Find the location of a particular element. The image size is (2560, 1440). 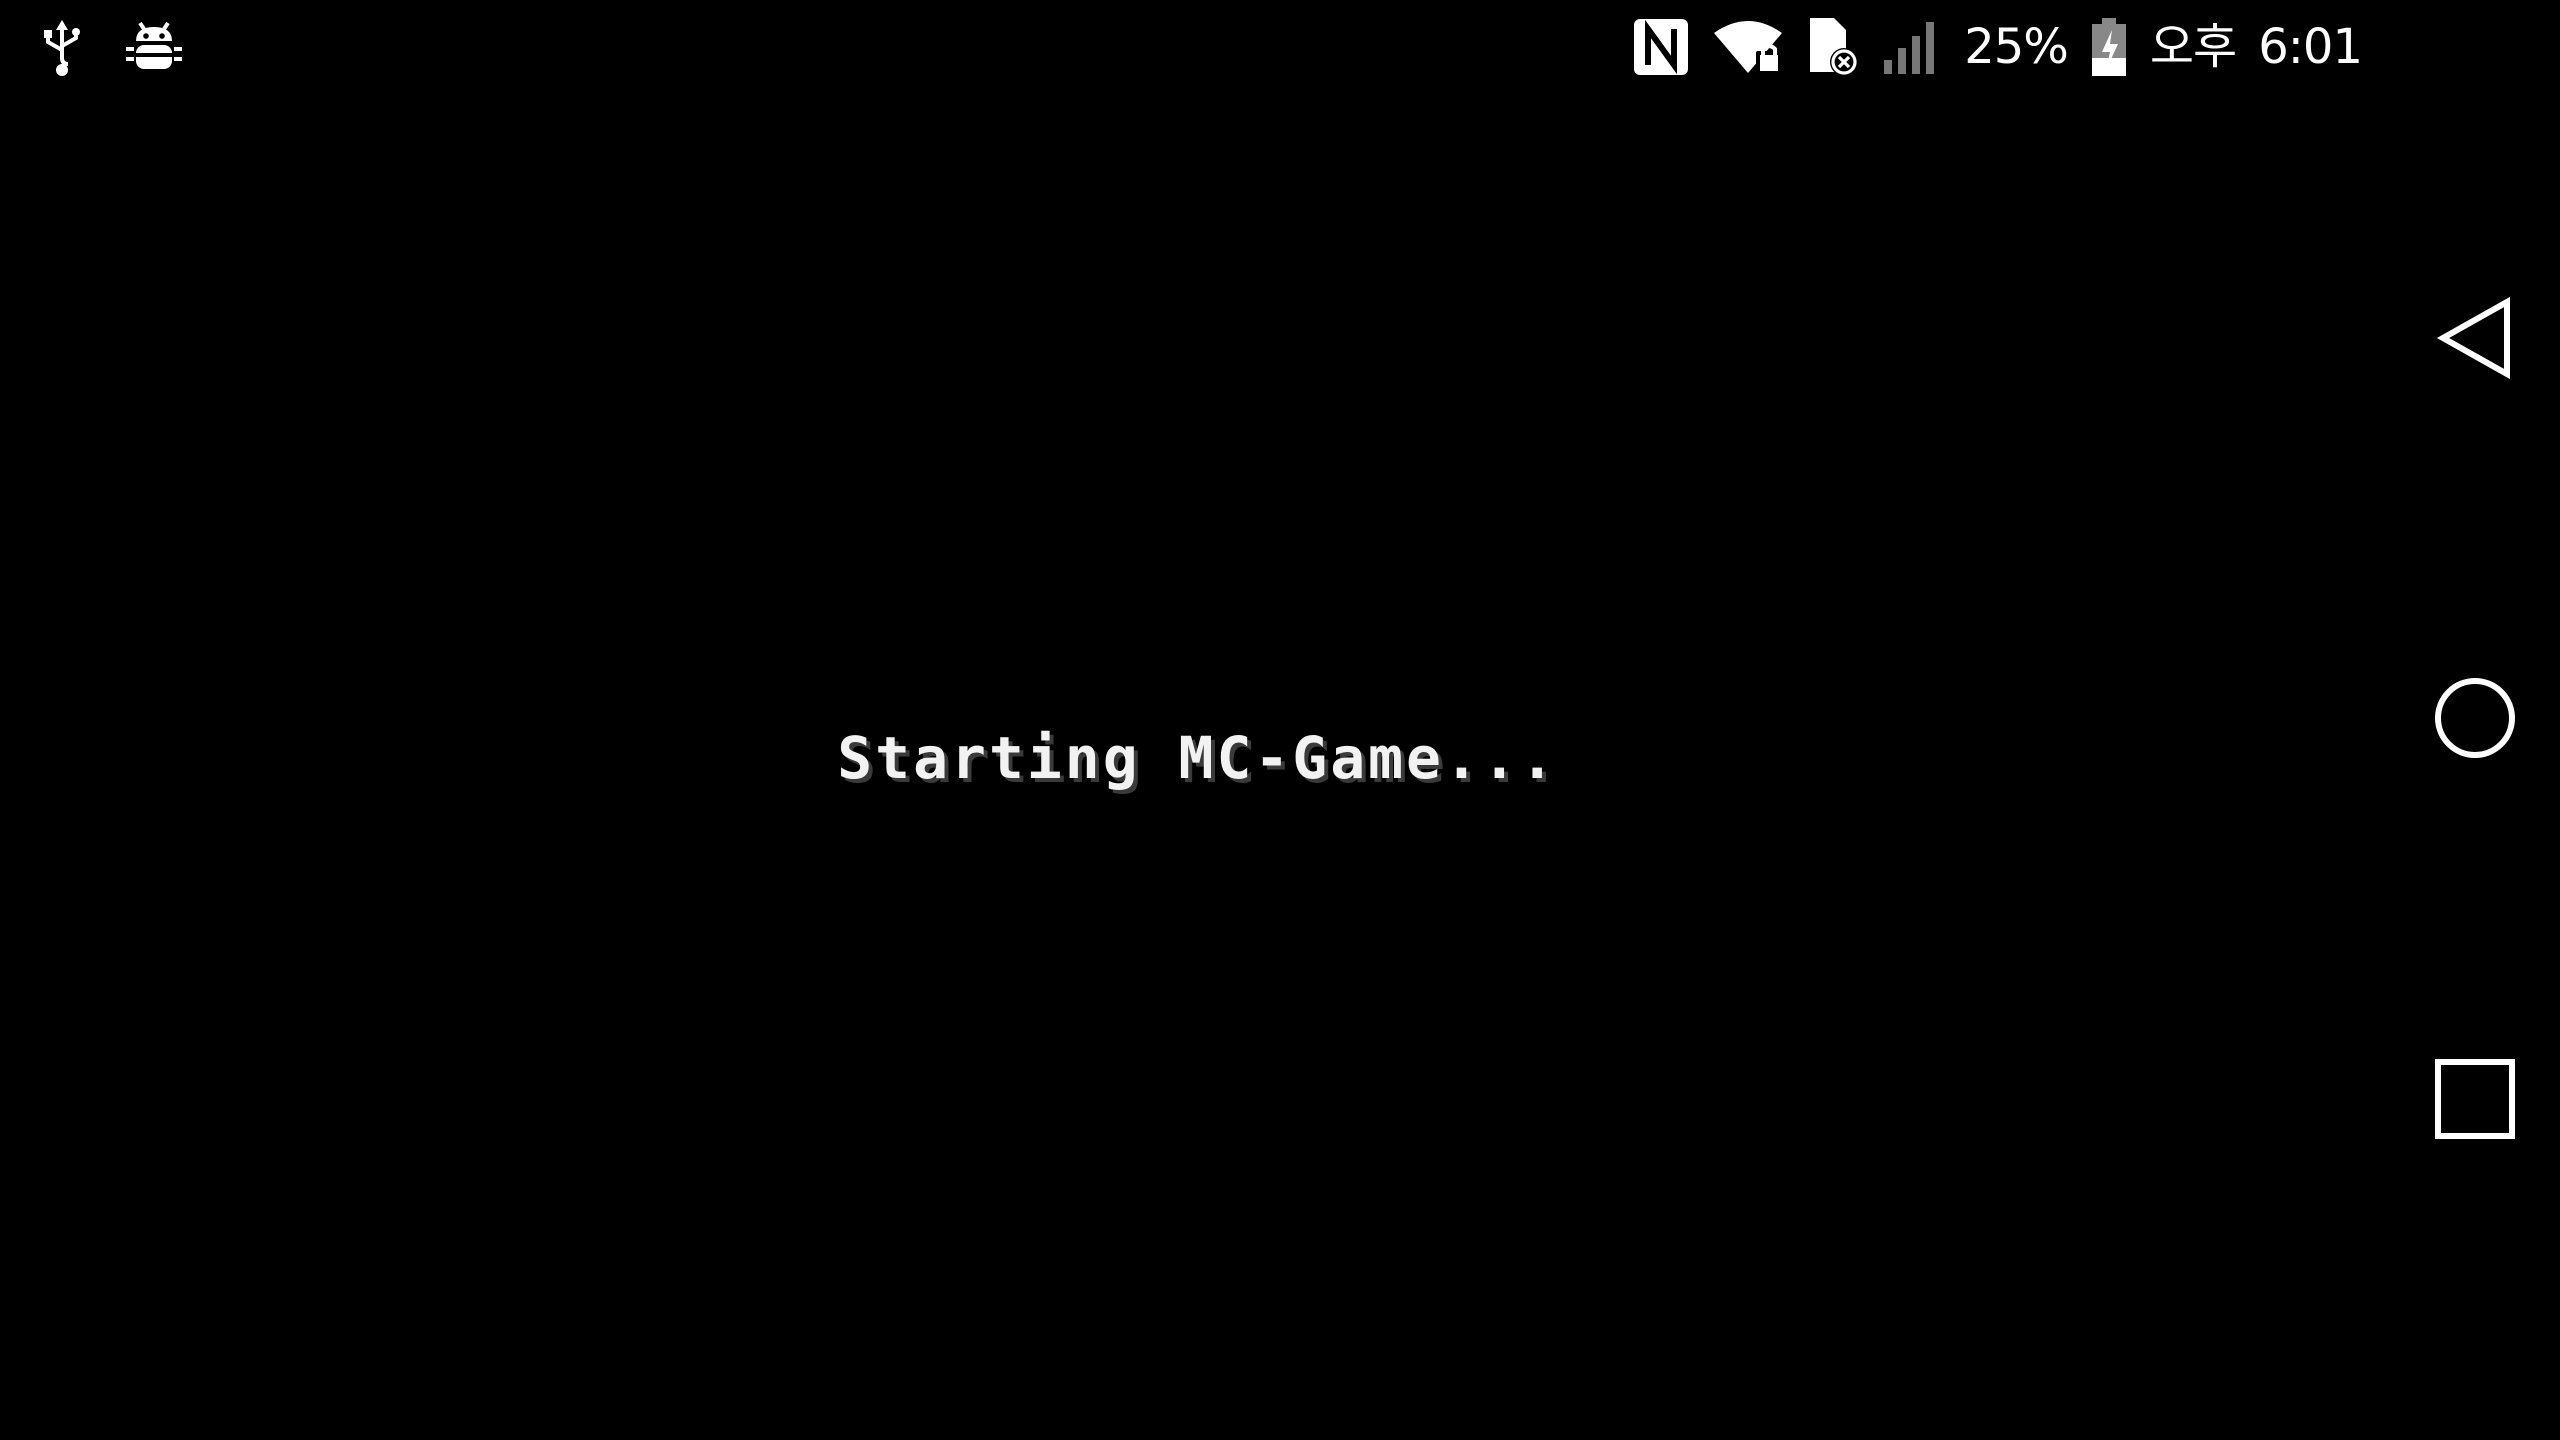

back-button is located at coordinates (2475, 340).